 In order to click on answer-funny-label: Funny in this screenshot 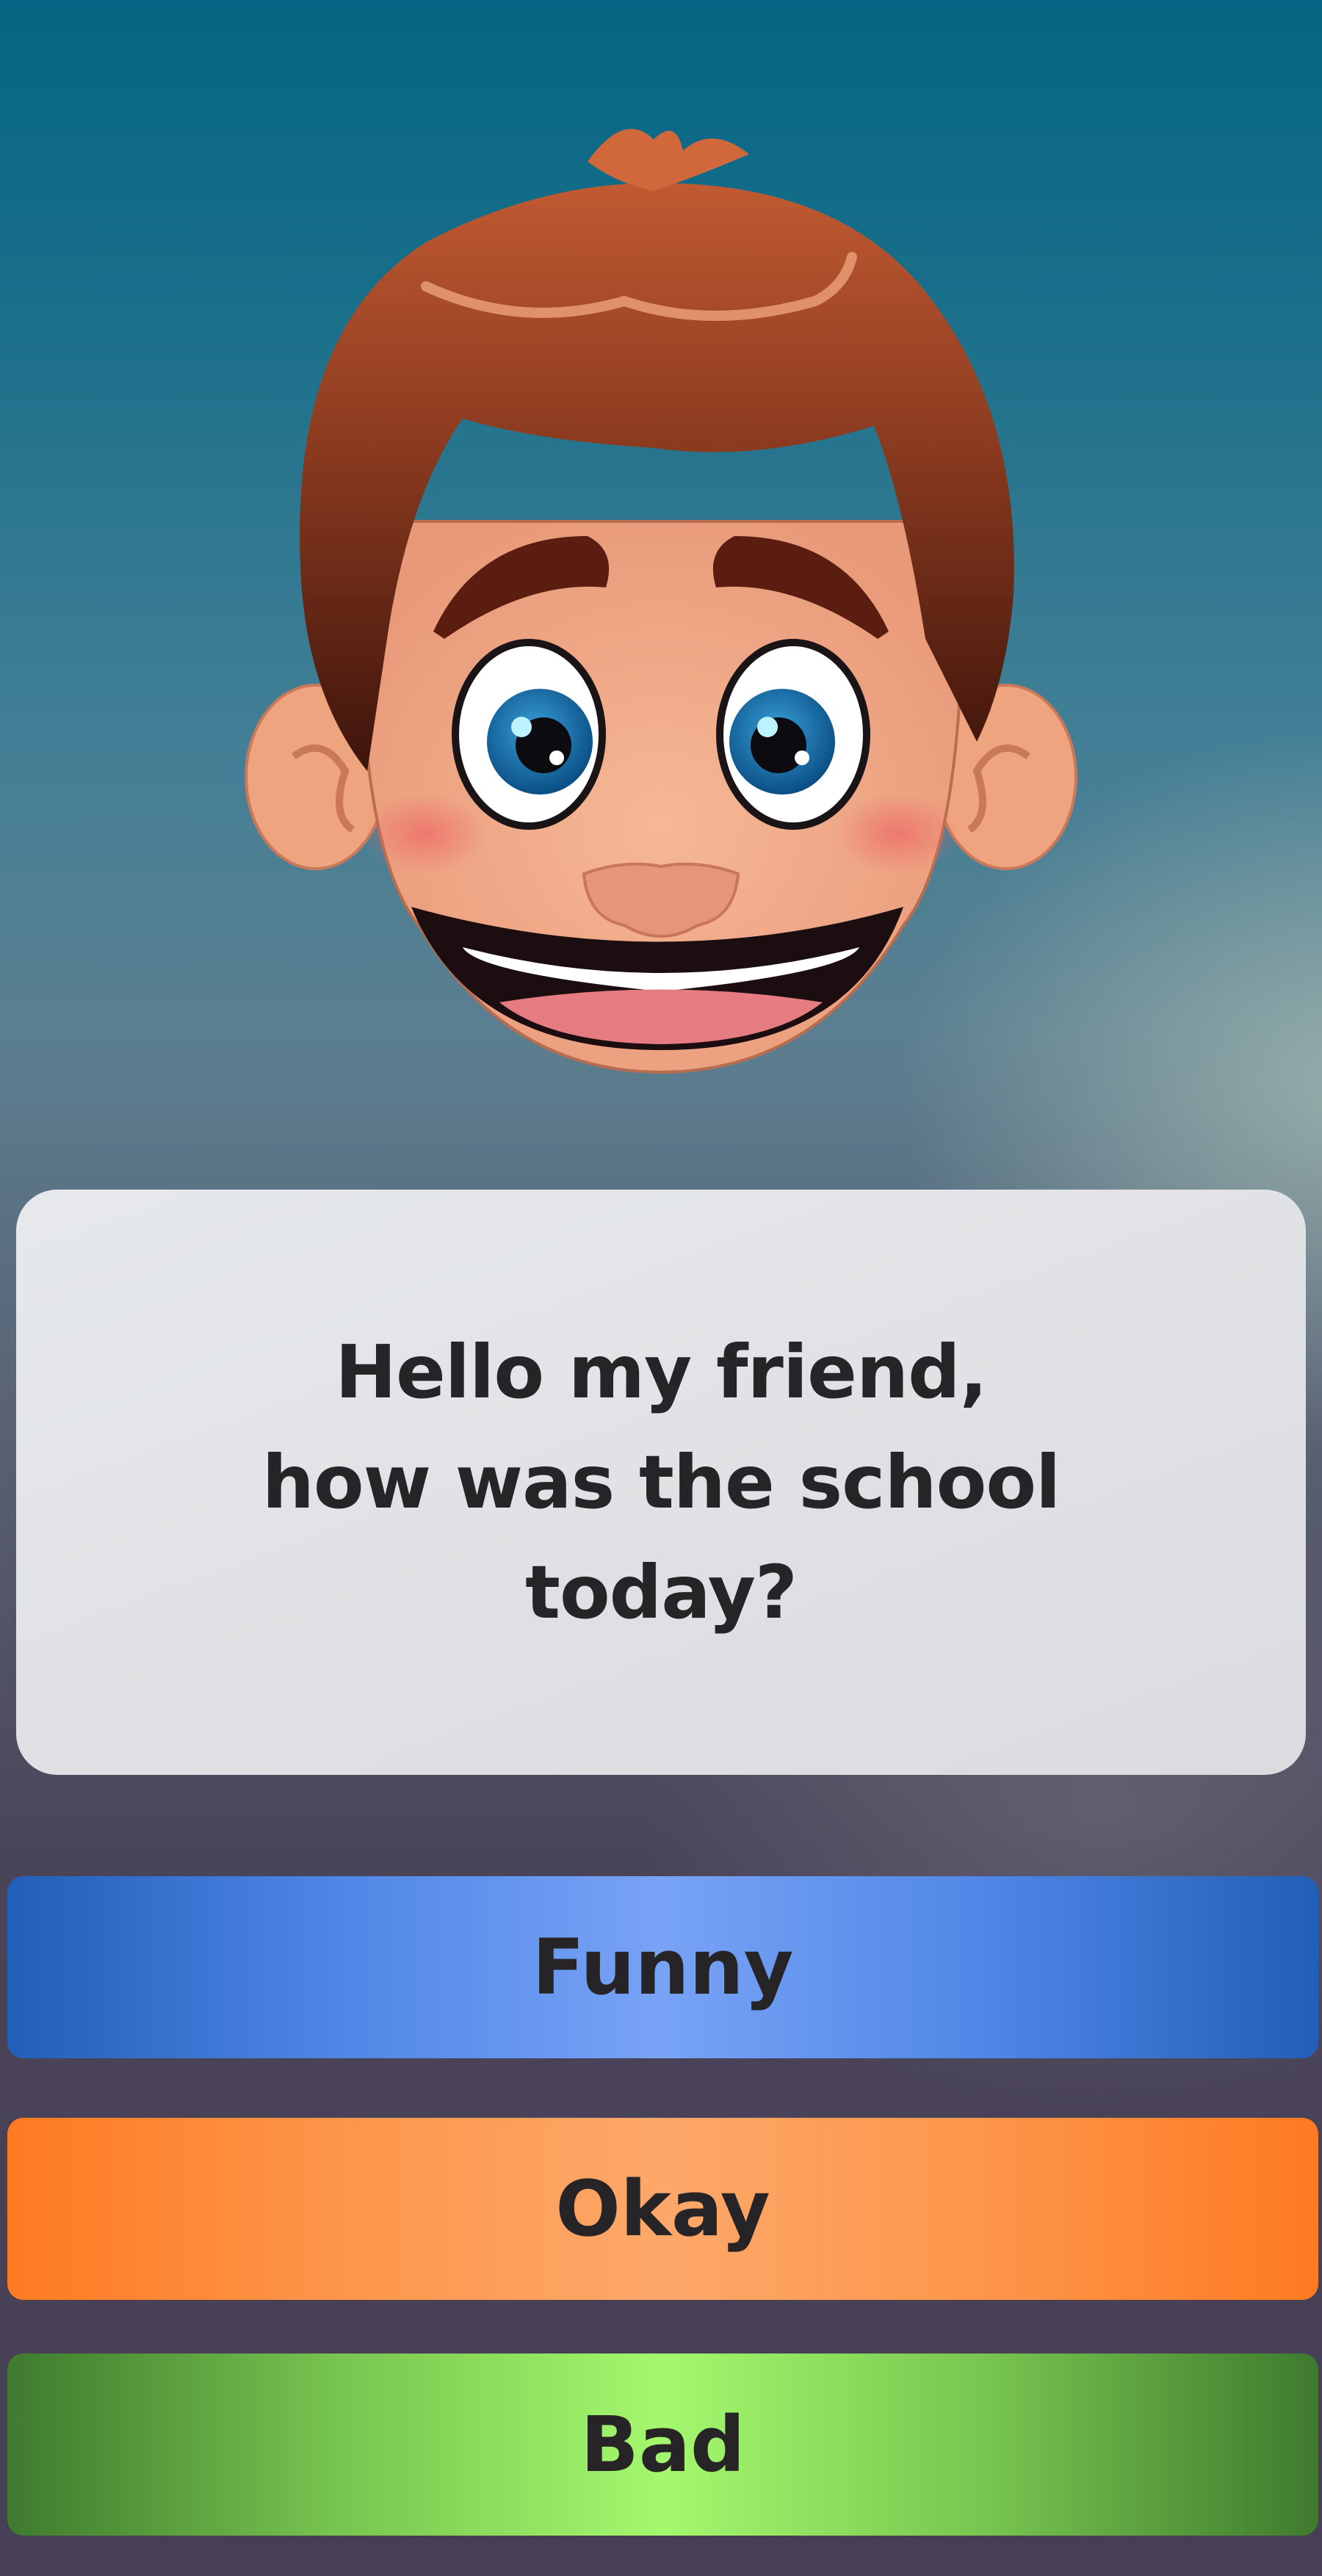, I will do `click(663, 1967)`.